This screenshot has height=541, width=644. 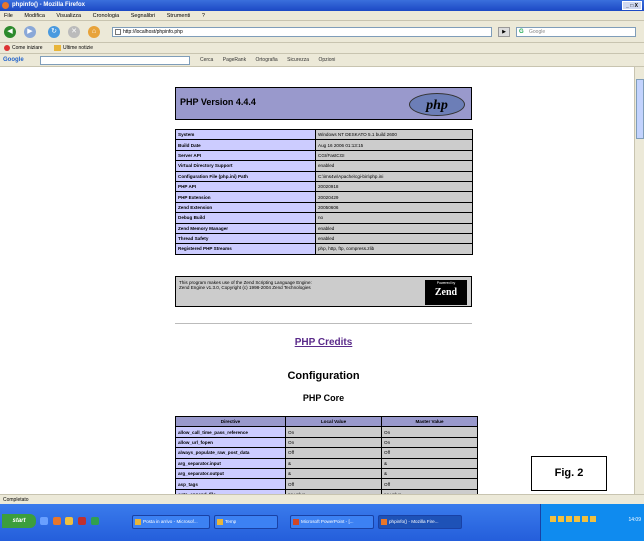 What do you see at coordinates (234, 60) in the screenshot?
I see `gtool-pagerank: PageRank` at bounding box center [234, 60].